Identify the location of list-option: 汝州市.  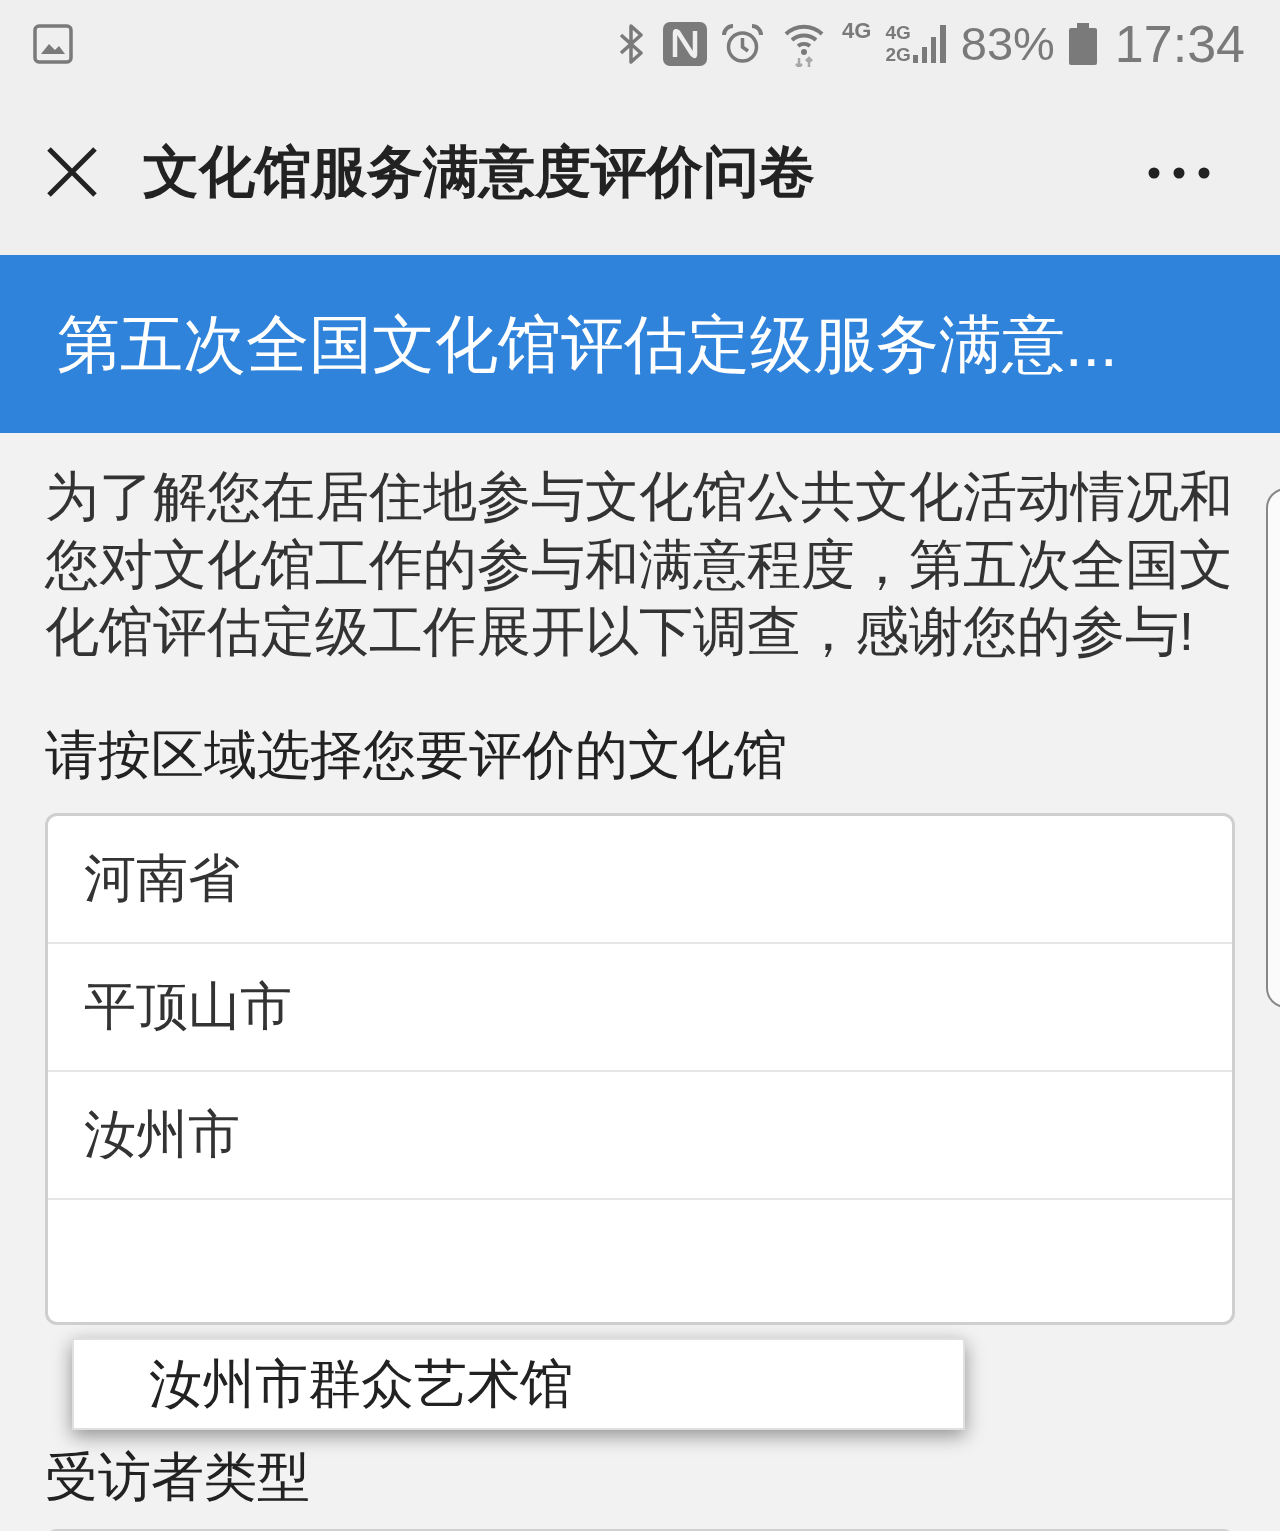
(640, 1135).